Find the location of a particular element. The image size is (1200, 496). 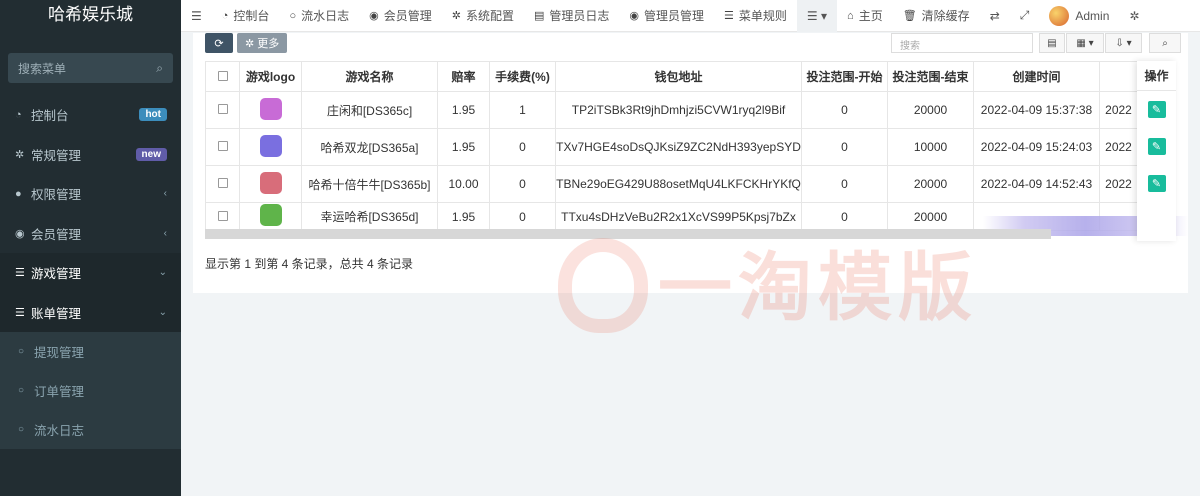

column-header: 钱包地址 is located at coordinates (678, 76).